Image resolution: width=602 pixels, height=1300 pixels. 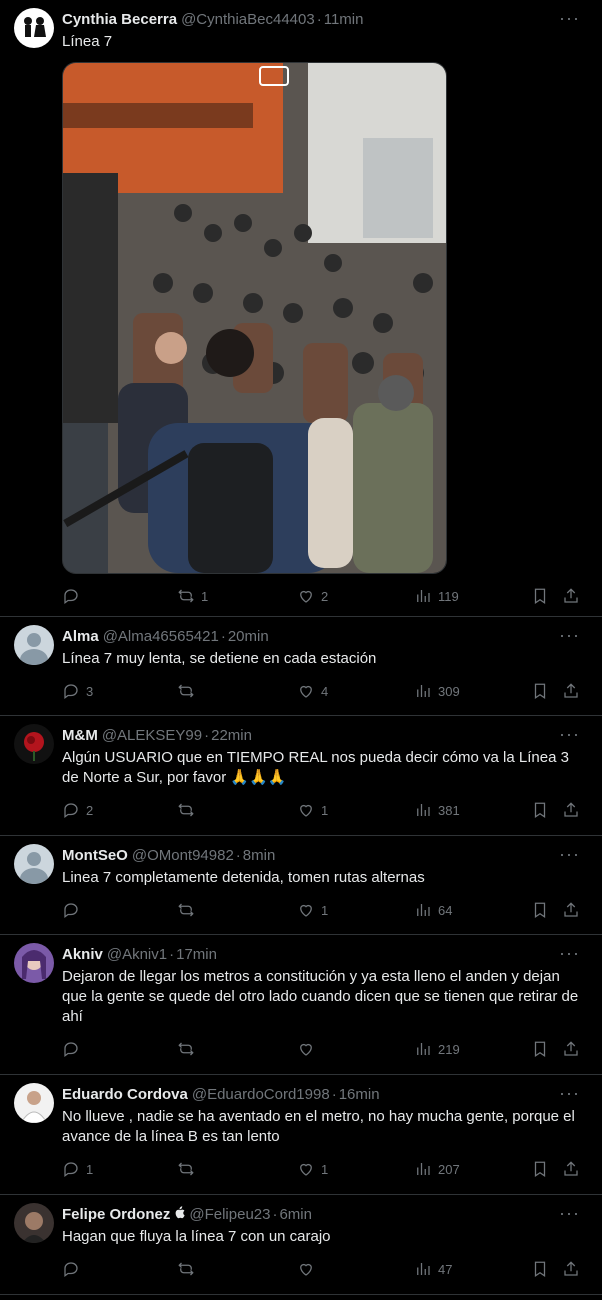 What do you see at coordinates (359, 1094) in the screenshot?
I see `timestamp: 16min` at bounding box center [359, 1094].